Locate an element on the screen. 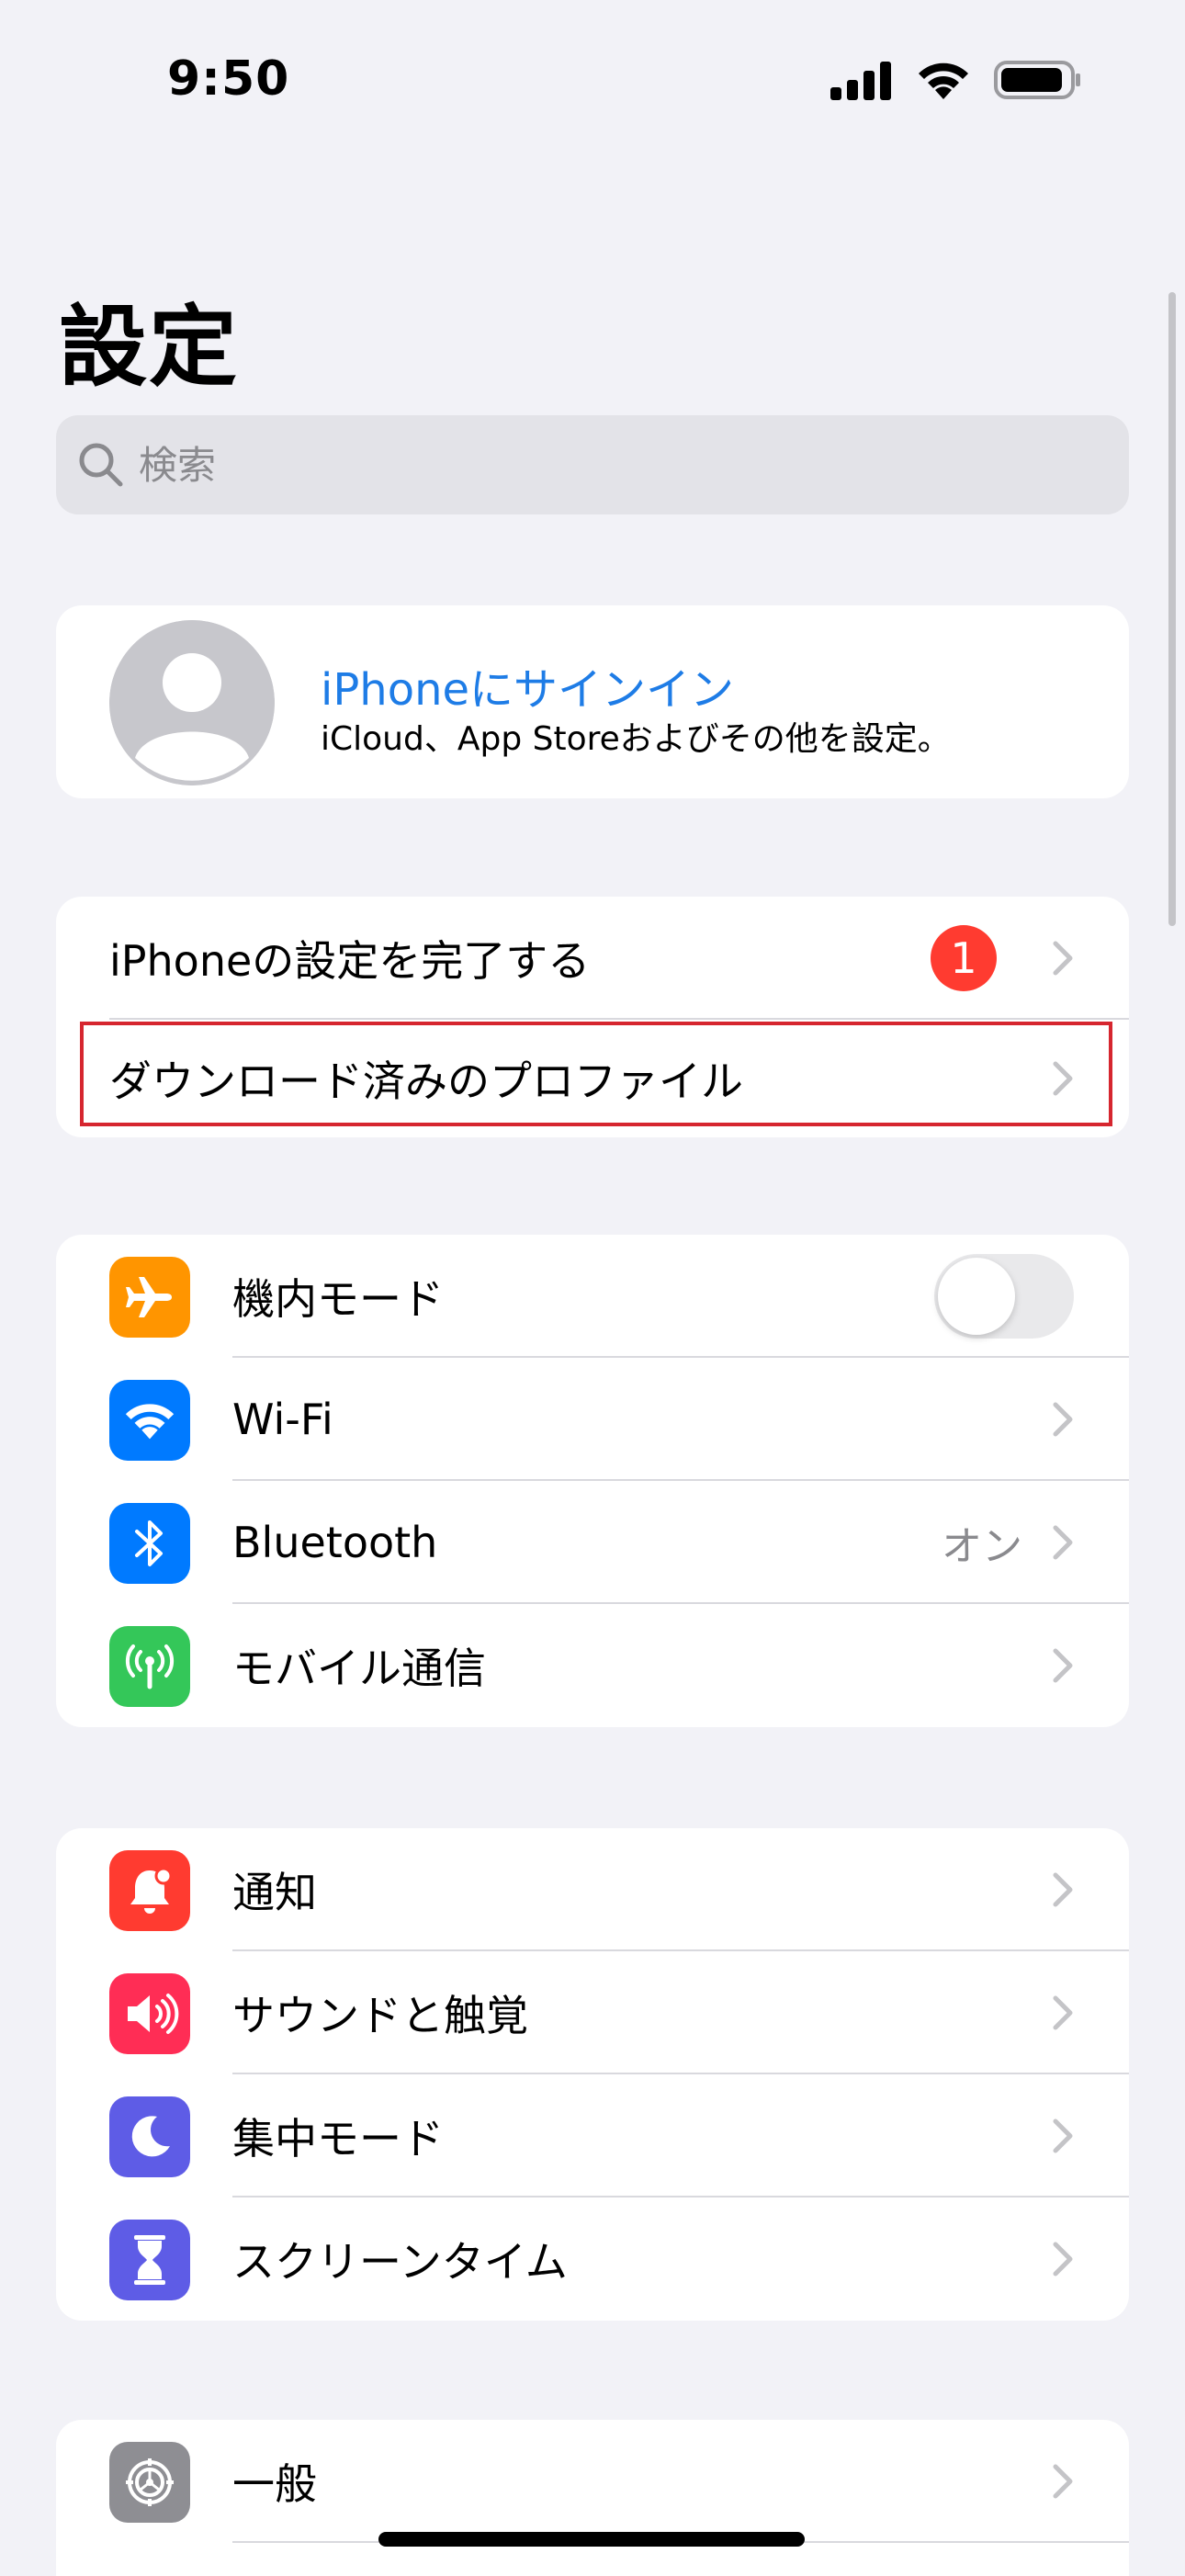 Image resolution: width=1185 pixels, height=2576 pixels. focus-row: 集中モード is located at coordinates (592, 2136).